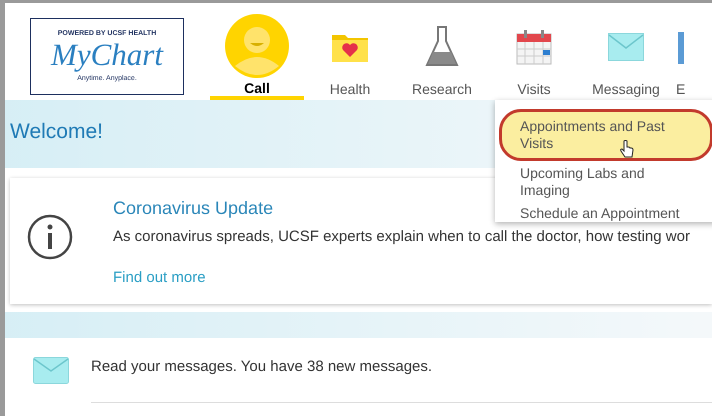  I want to click on nav-tab: Visits, so click(534, 51).